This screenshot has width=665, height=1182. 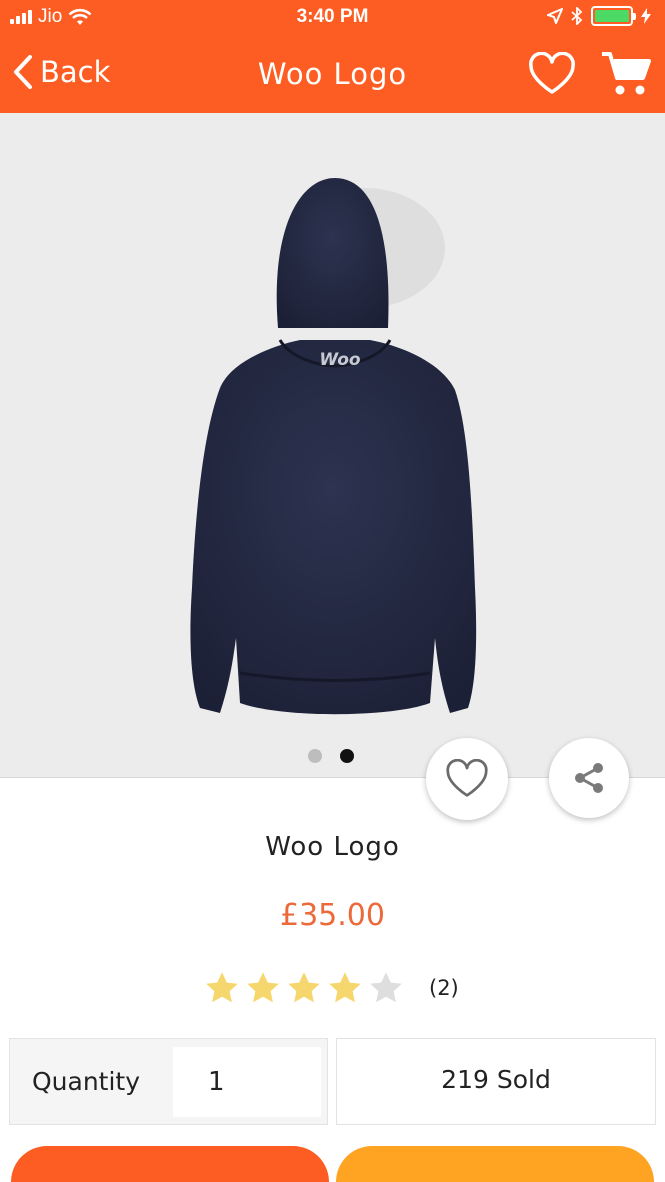 I want to click on star-empty-icon, so click(x=386, y=987).